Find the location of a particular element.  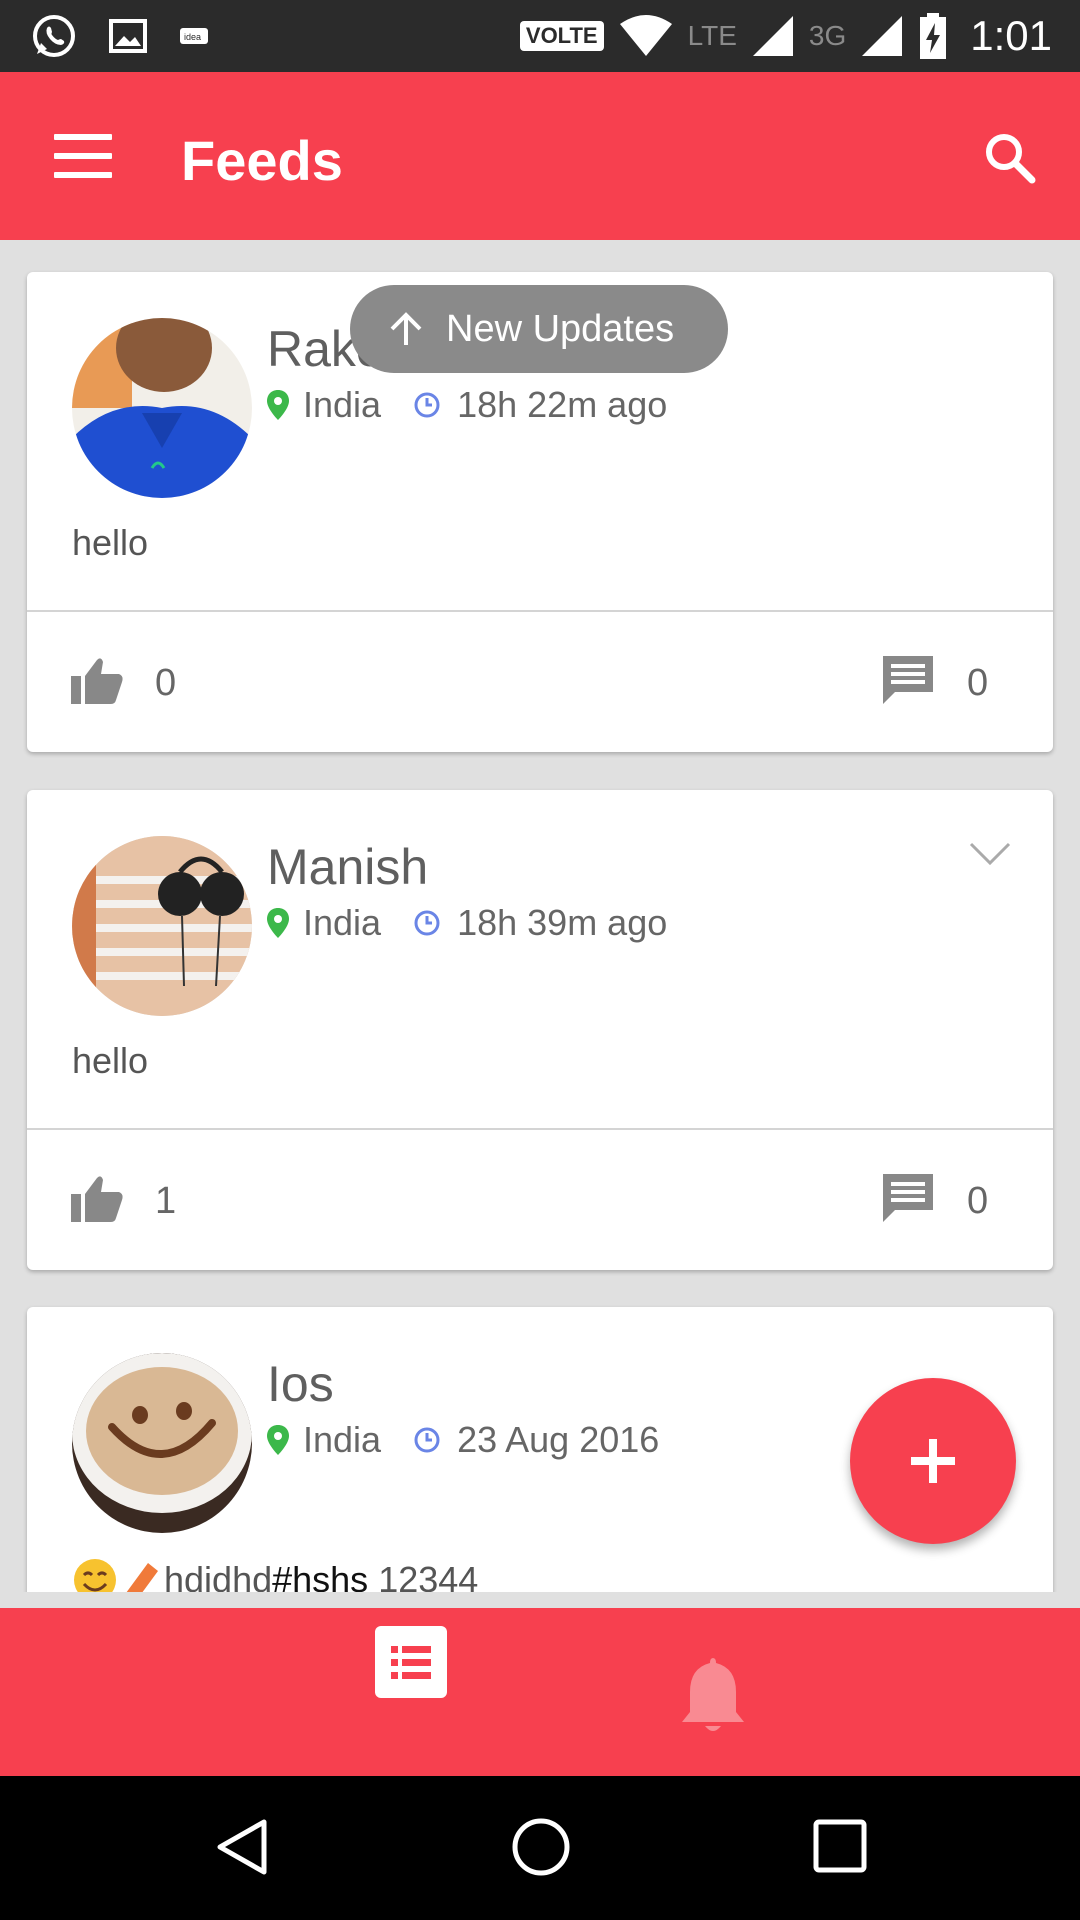

recent-apps-icon is located at coordinates (840, 1846).